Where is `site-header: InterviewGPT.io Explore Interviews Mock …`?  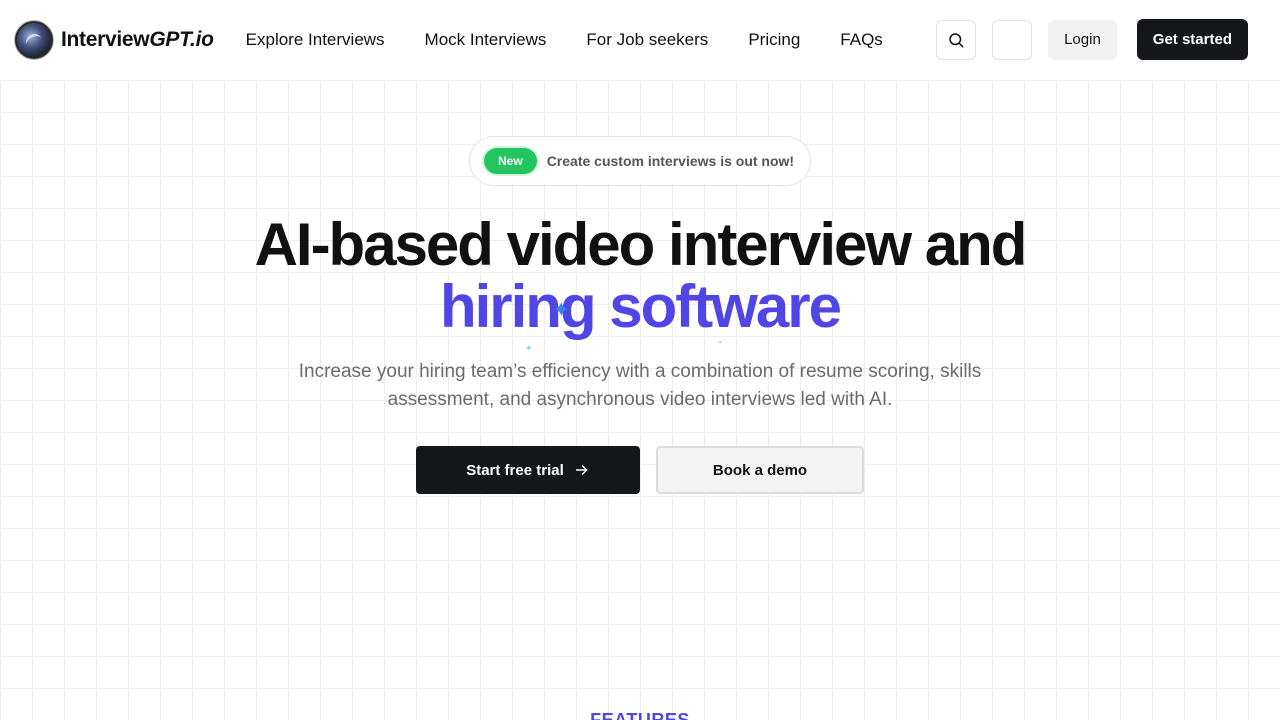 site-header: InterviewGPT.io Explore Interviews Mock … is located at coordinates (640, 40).